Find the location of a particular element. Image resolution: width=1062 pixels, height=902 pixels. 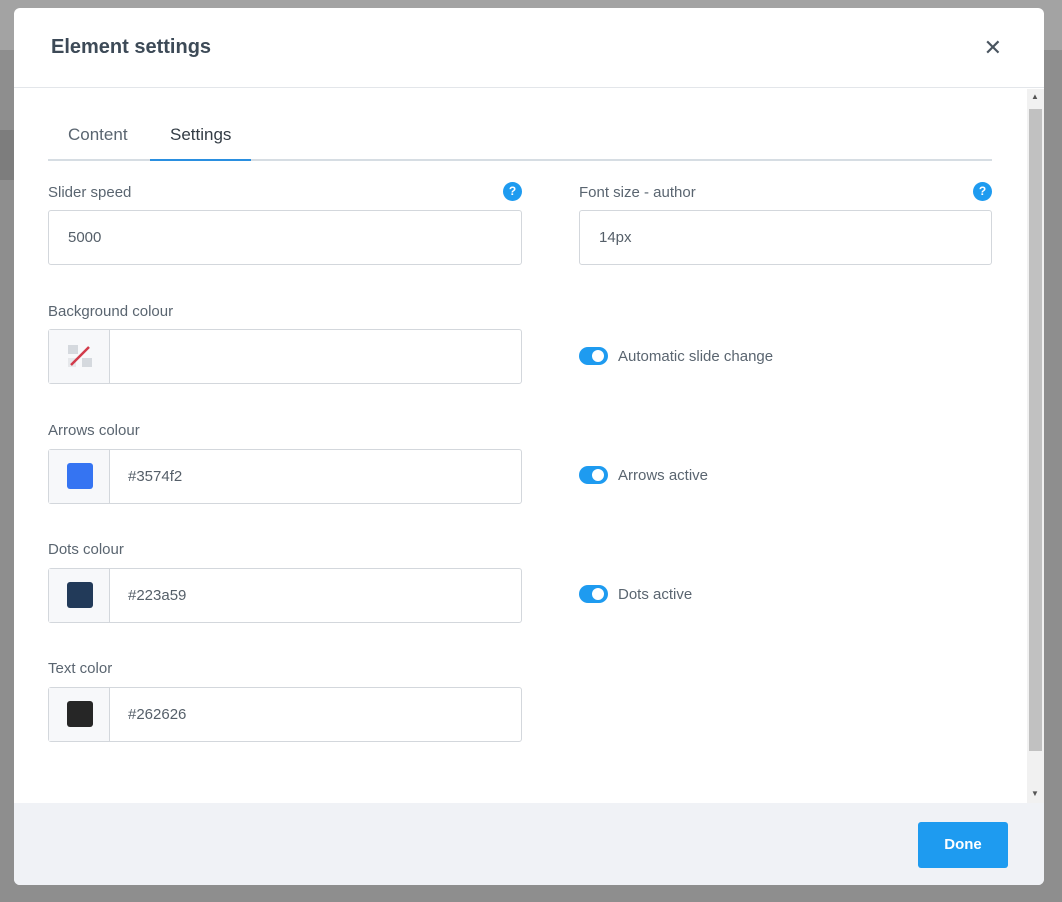

done-button: Done is located at coordinates (963, 845).